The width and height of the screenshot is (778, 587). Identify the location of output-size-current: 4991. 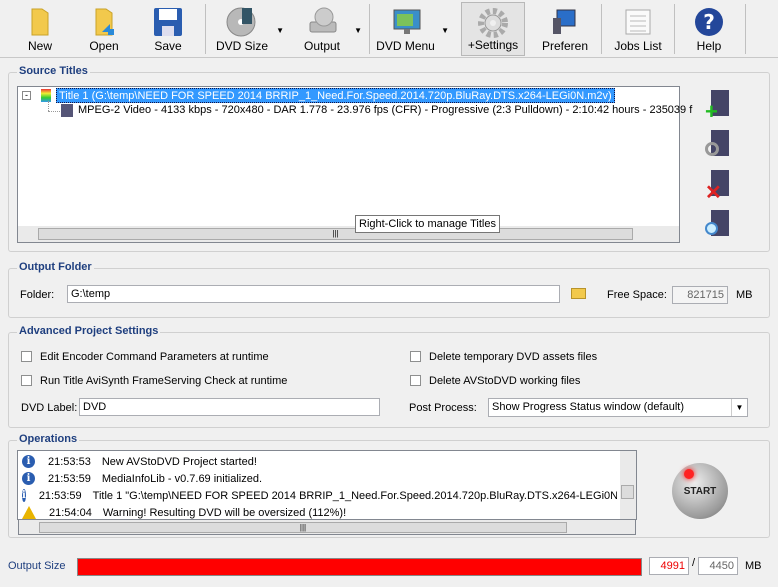
(669, 566).